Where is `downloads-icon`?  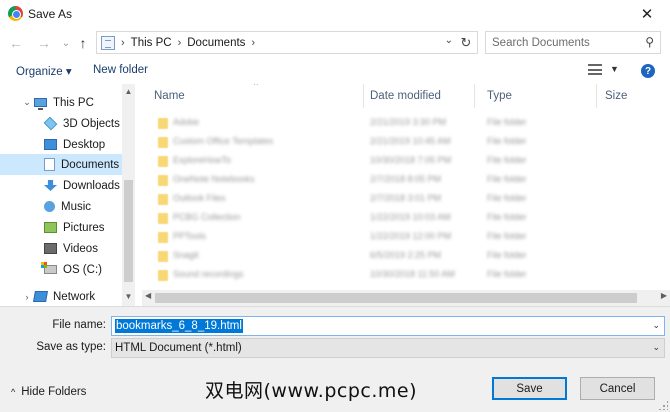
downloads-icon is located at coordinates (50, 185).